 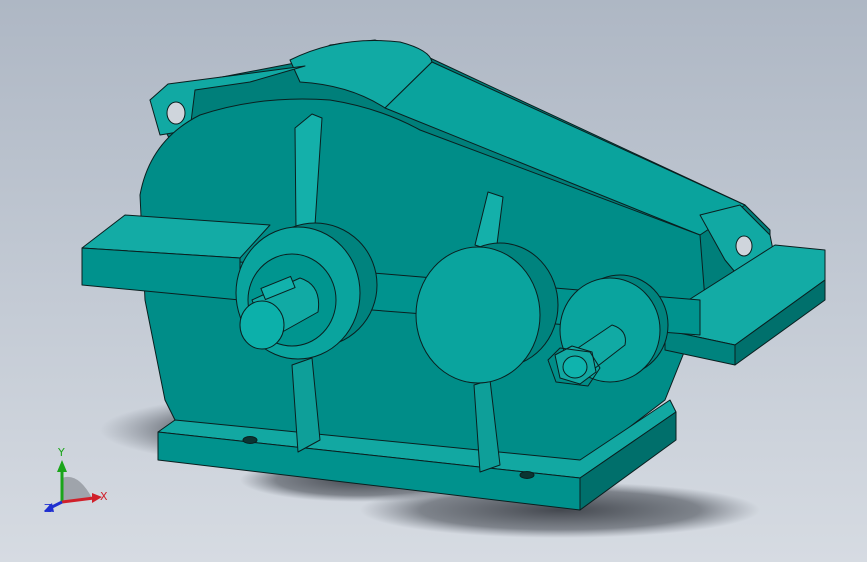 I want to click on right-shaft-nut-face, so click(x=575, y=367).